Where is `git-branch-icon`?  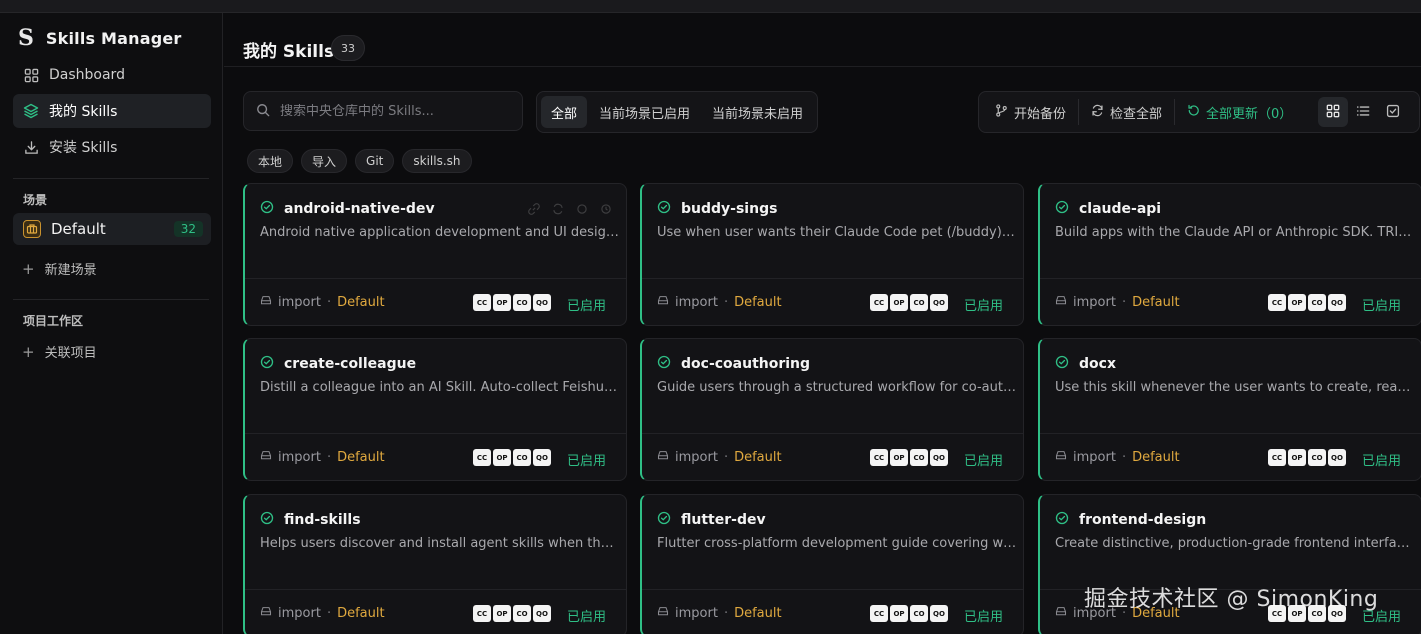 git-branch-icon is located at coordinates (1001, 112).